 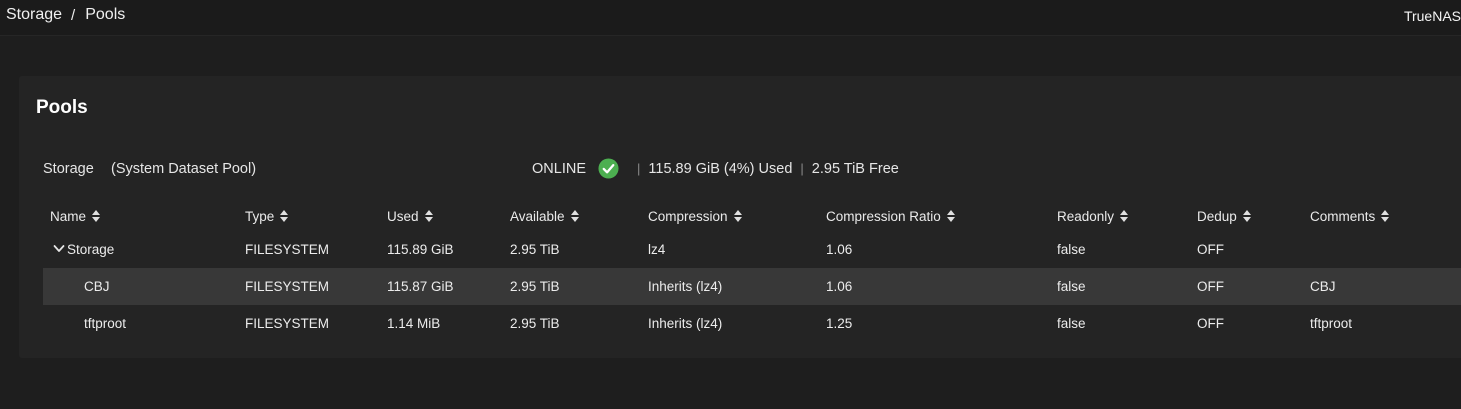 What do you see at coordinates (448, 216) in the screenshot?
I see `column-header-used: Used` at bounding box center [448, 216].